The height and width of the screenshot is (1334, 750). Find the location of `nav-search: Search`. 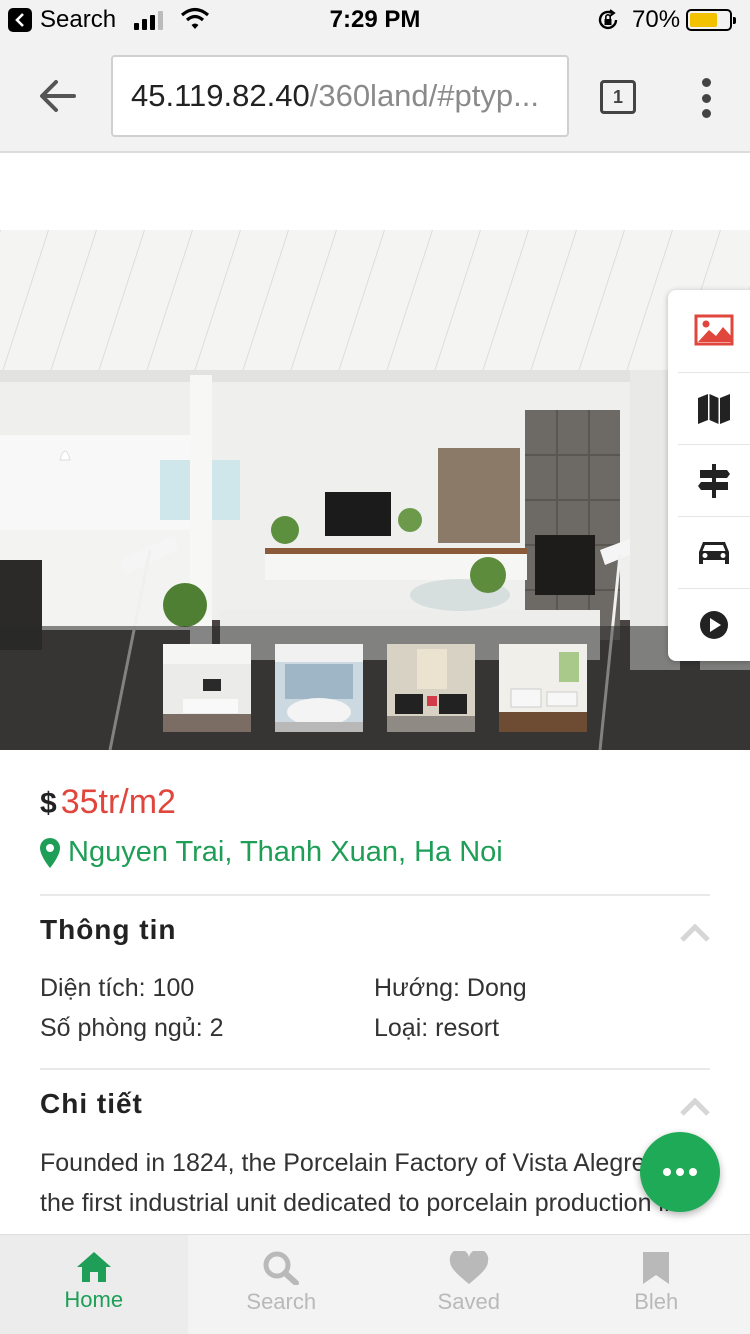

nav-search: Search is located at coordinates (282, 1284).